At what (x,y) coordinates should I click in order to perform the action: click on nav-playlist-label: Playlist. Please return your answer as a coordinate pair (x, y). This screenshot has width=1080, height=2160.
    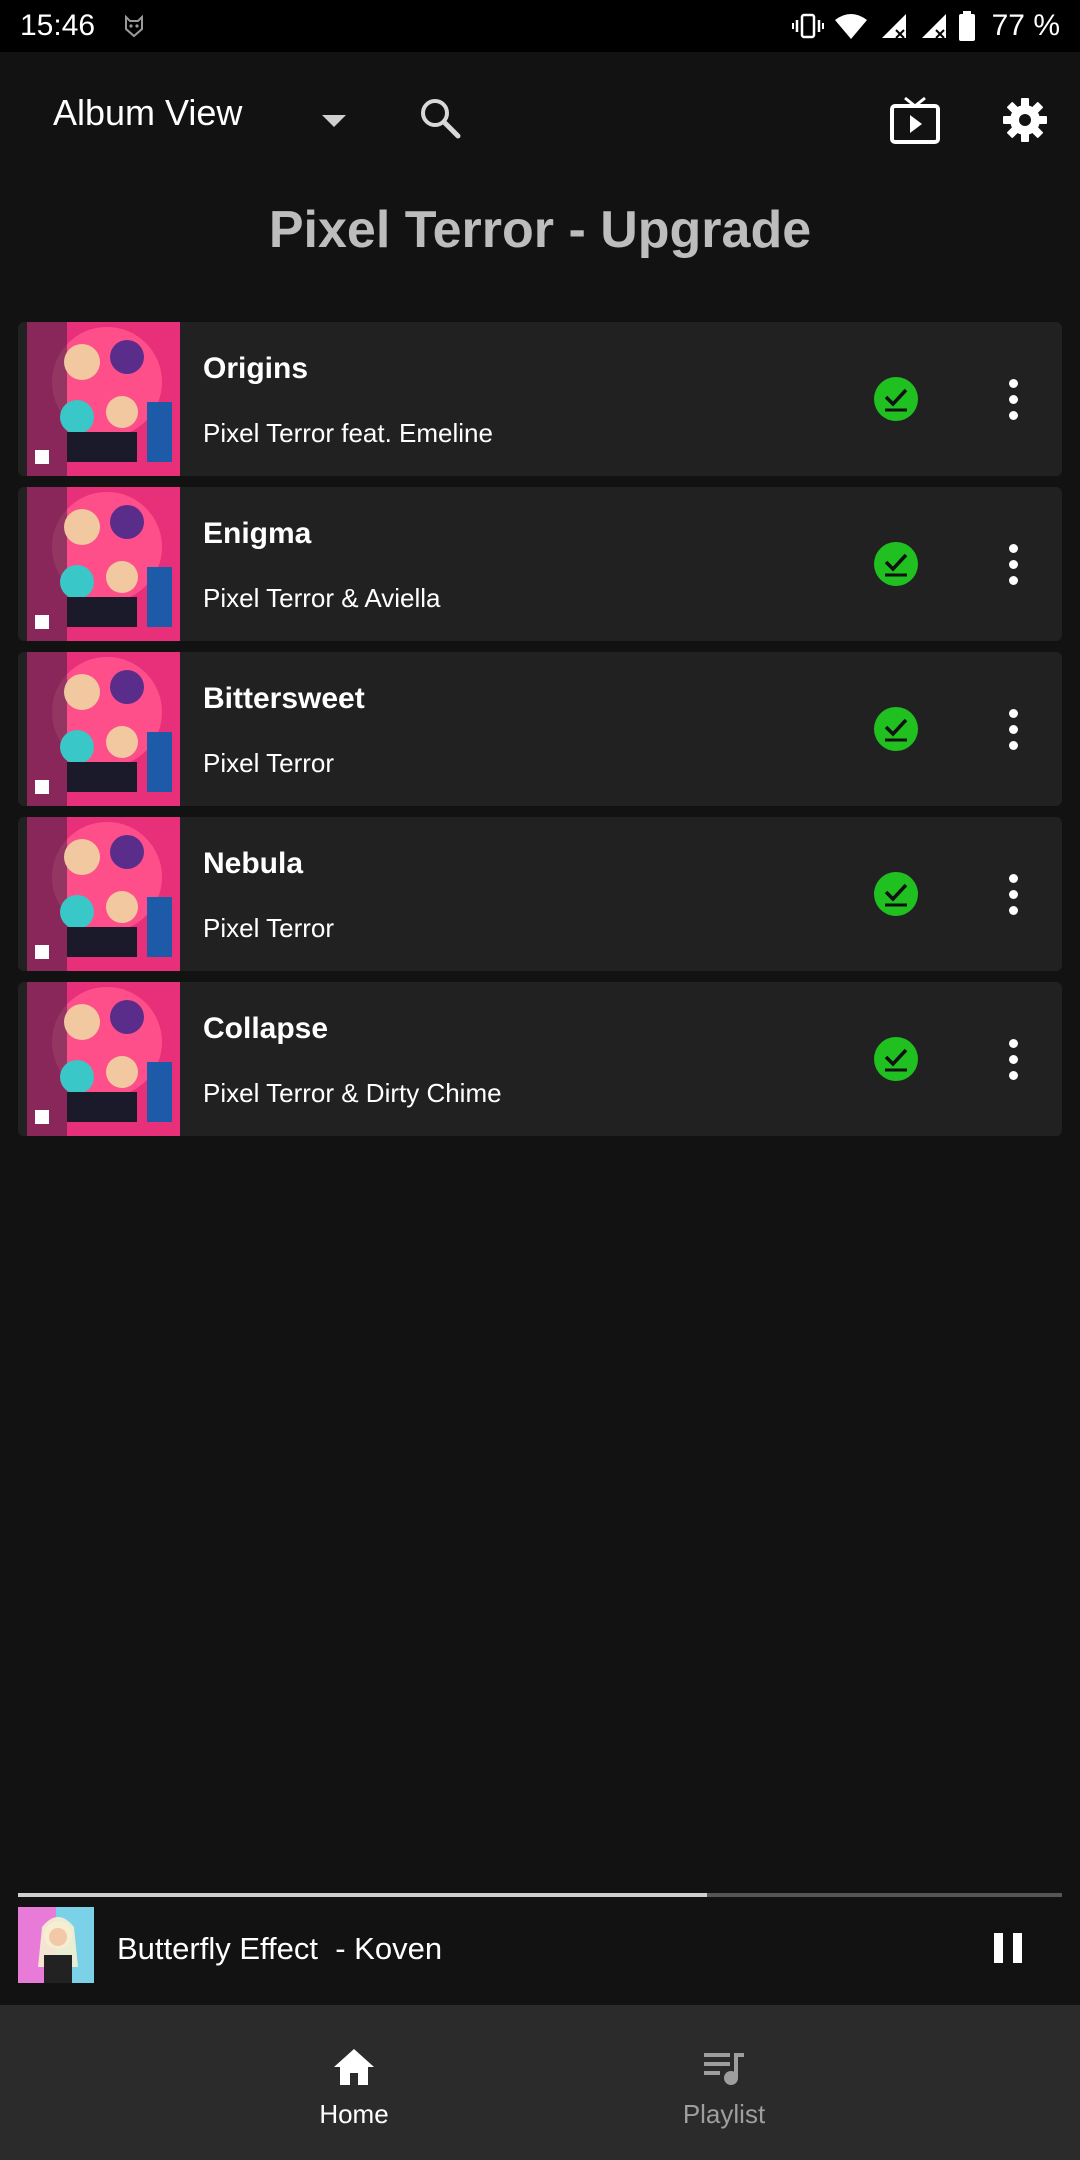
    Looking at the image, I should click on (724, 2114).